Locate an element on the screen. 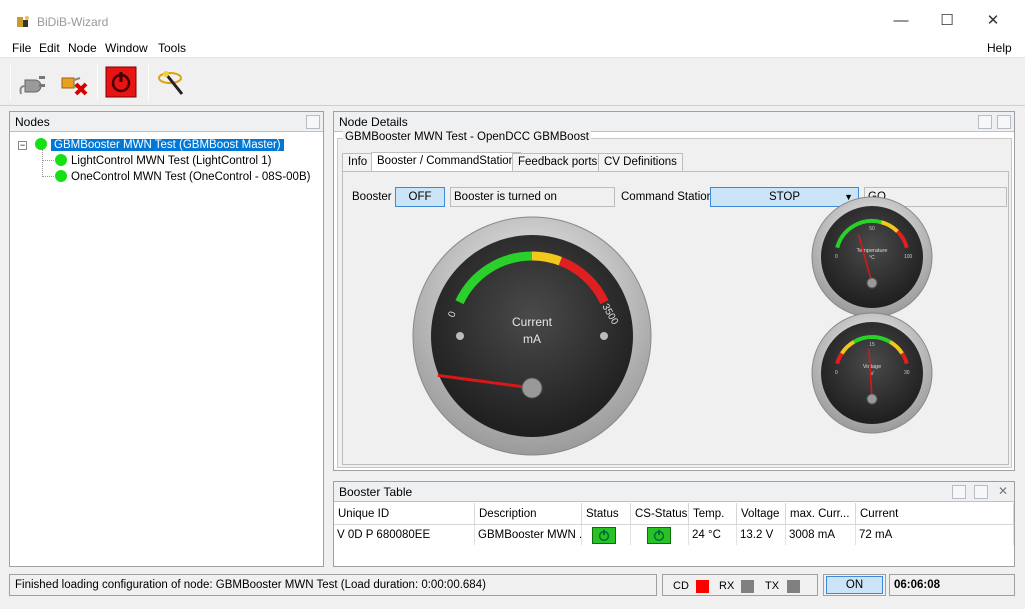 Image resolution: width=1025 pixels, height=609 pixels. app-icon is located at coordinates (23, 21).